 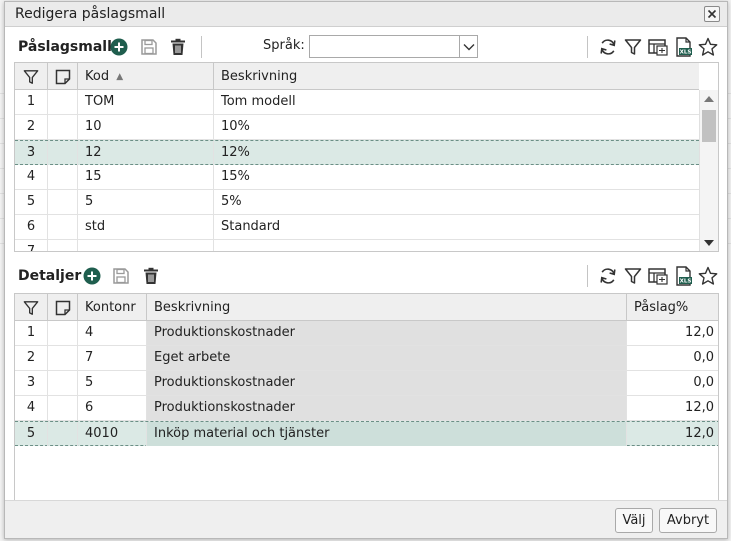 I want to click on details-delete-button, so click(x=151, y=276).